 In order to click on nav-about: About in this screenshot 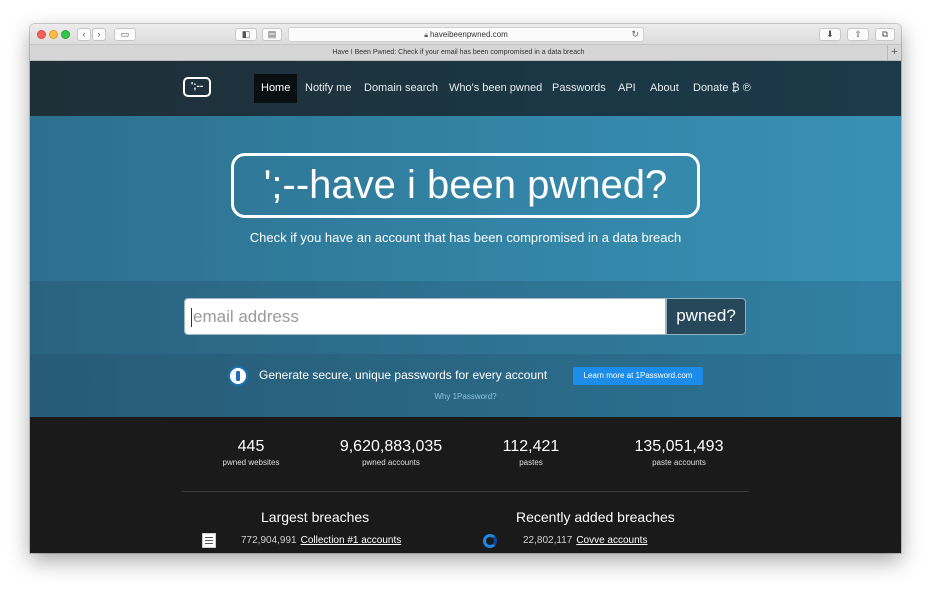, I will do `click(664, 88)`.